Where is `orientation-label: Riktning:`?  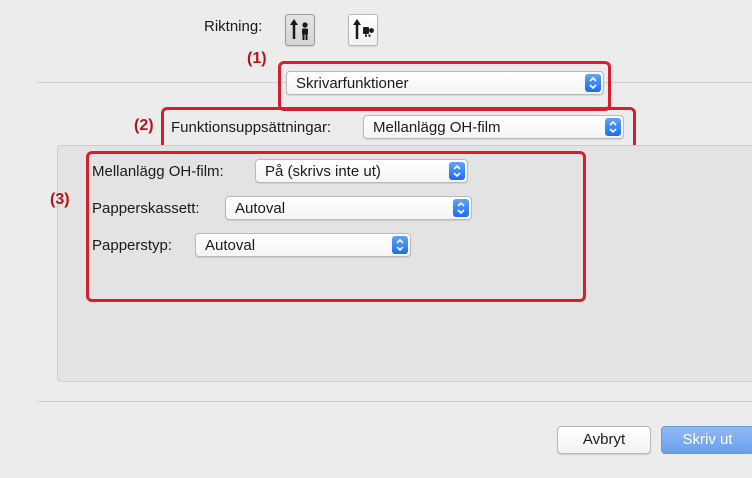
orientation-label: Riktning: is located at coordinates (233, 26).